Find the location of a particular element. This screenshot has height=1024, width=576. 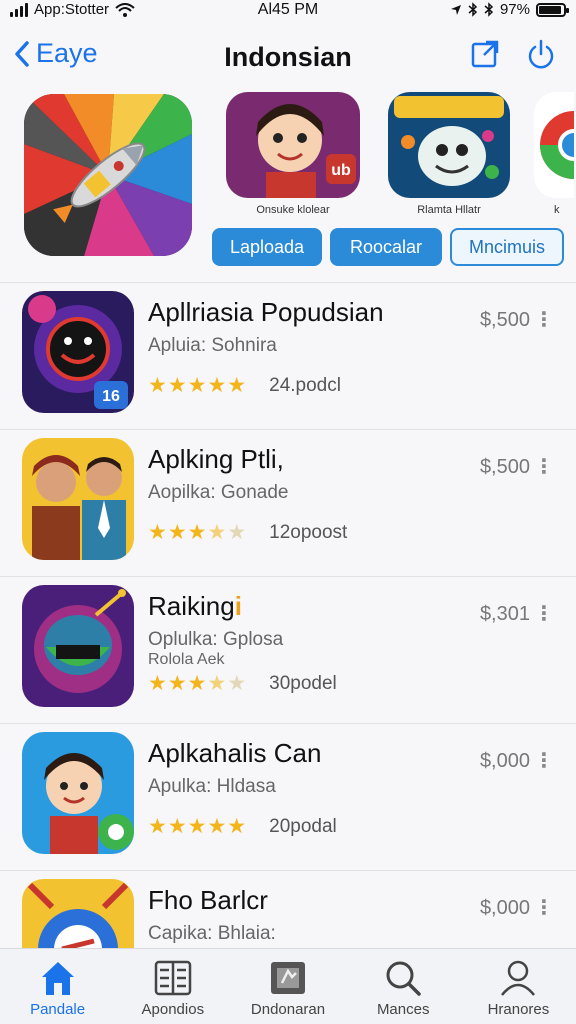

power-icon is located at coordinates (541, 54).